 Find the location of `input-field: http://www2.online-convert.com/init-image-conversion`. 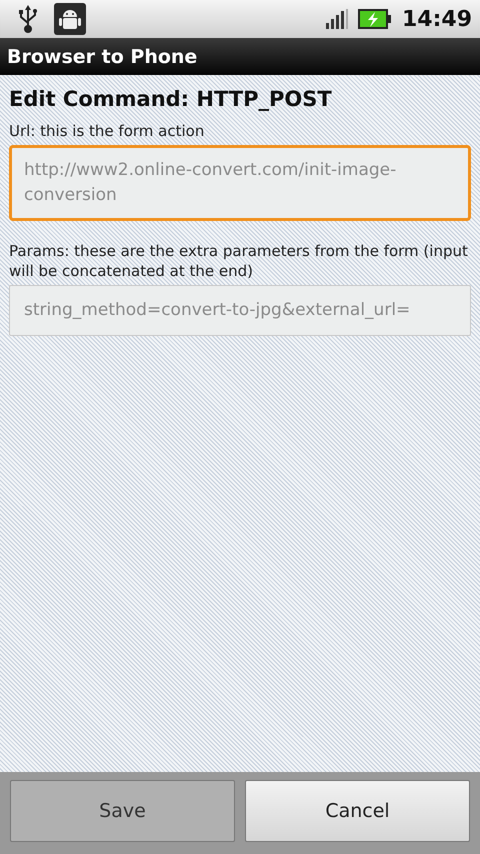

input-field: http://www2.online-convert.com/init-image-conversion is located at coordinates (240, 183).